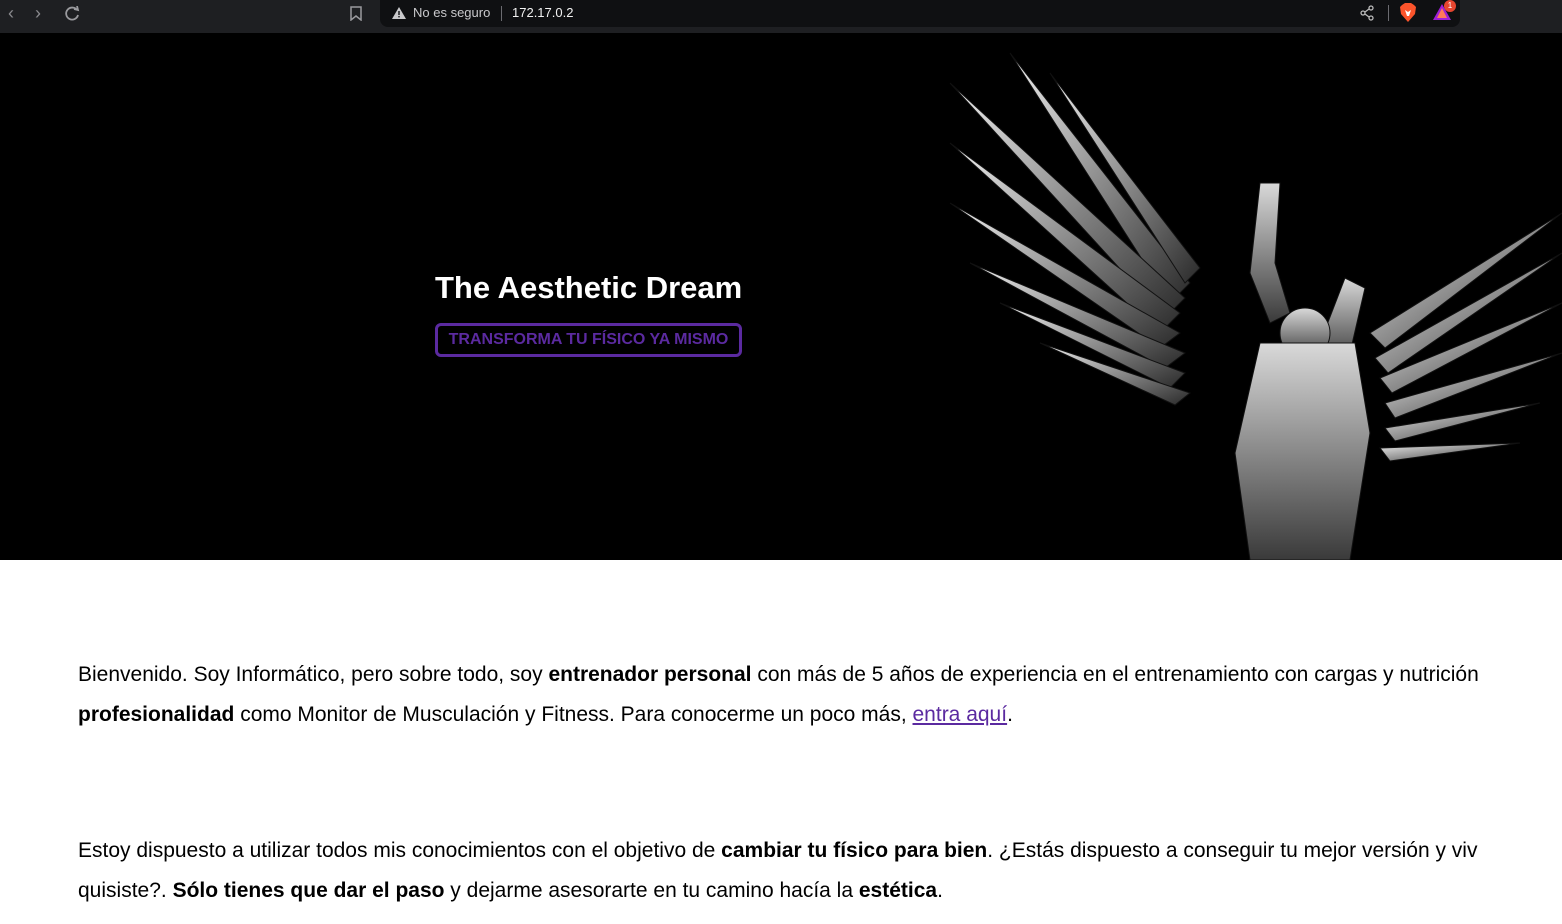  What do you see at coordinates (38, 14) in the screenshot?
I see `forward-icon: ›` at bounding box center [38, 14].